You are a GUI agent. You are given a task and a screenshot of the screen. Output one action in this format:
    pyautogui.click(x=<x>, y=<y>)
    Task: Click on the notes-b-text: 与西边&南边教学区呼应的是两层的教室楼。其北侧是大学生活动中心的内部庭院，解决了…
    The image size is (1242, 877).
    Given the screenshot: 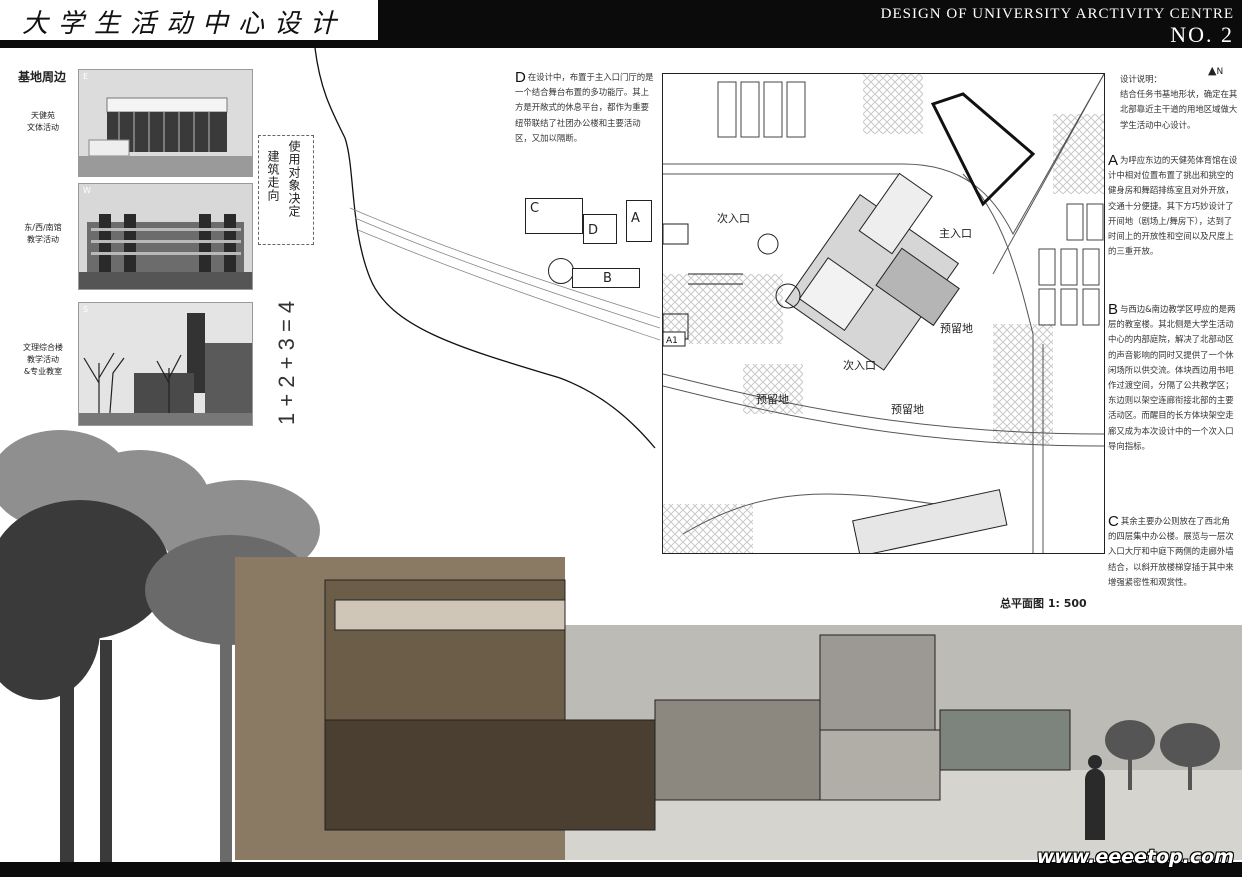 What is the action you would take?
    pyautogui.click(x=1172, y=377)
    